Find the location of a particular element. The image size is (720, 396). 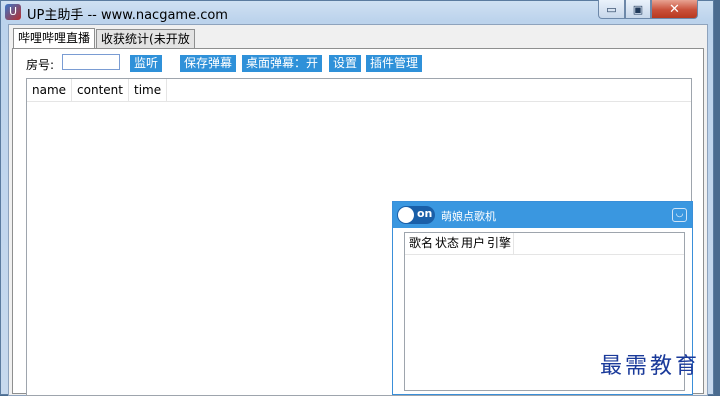

title-bar: U UP主助手 -- www.nacgame.com ▭ ▣ ✕ is located at coordinates (357, 11).